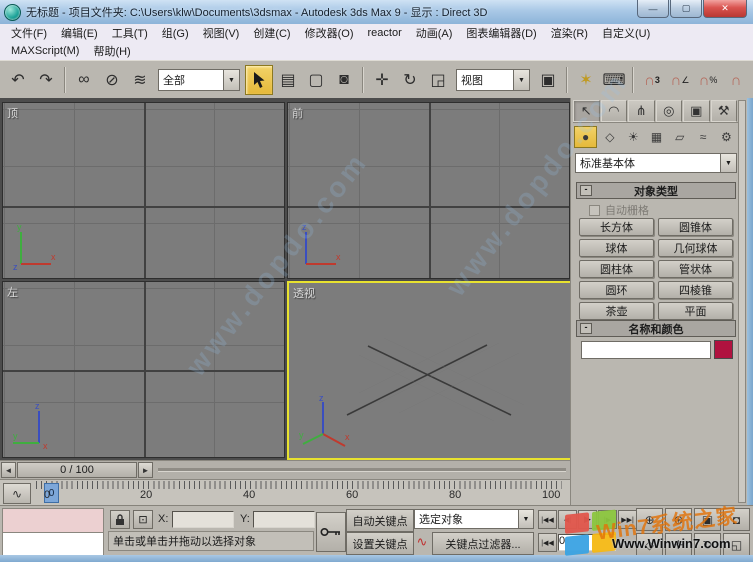 The height and width of the screenshot is (562, 753). What do you see at coordinates (112, 80) in the screenshot?
I see `unlink-selection-icon: ⊘` at bounding box center [112, 80].